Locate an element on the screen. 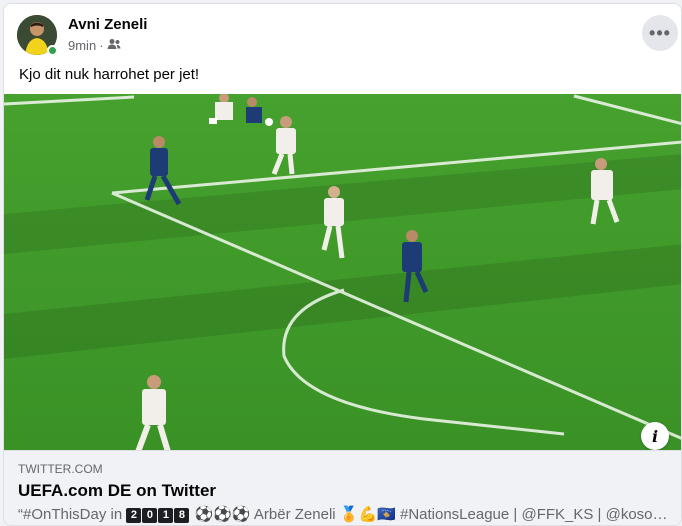 Image resolution: width=682 pixels, height=526 pixels. post-meta: 9min · is located at coordinates (94, 45).